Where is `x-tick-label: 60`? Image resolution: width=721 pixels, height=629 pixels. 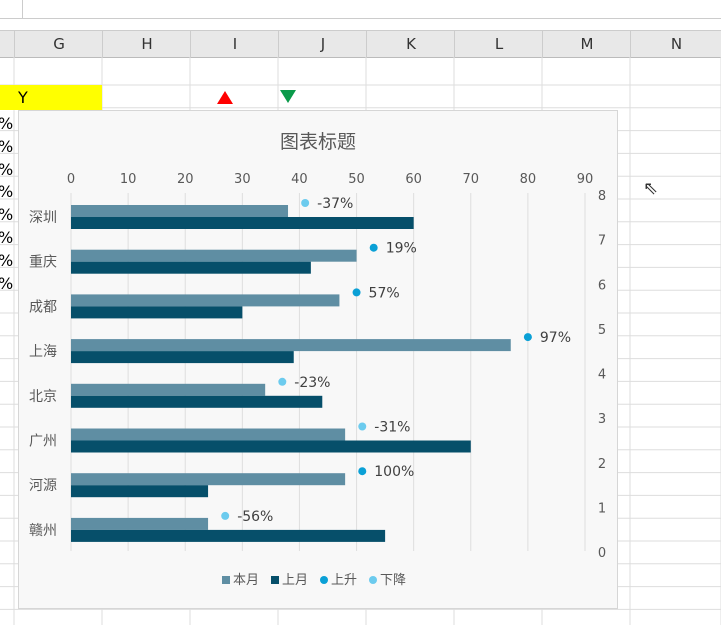 x-tick-label: 60 is located at coordinates (413, 179).